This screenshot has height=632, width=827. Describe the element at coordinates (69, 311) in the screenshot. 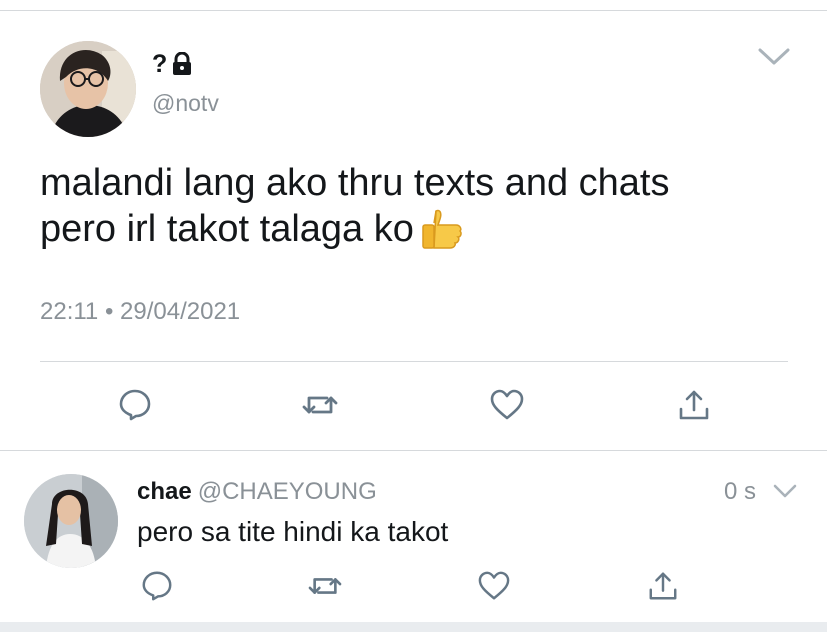

I see `tweet-time: 22:11` at that location.